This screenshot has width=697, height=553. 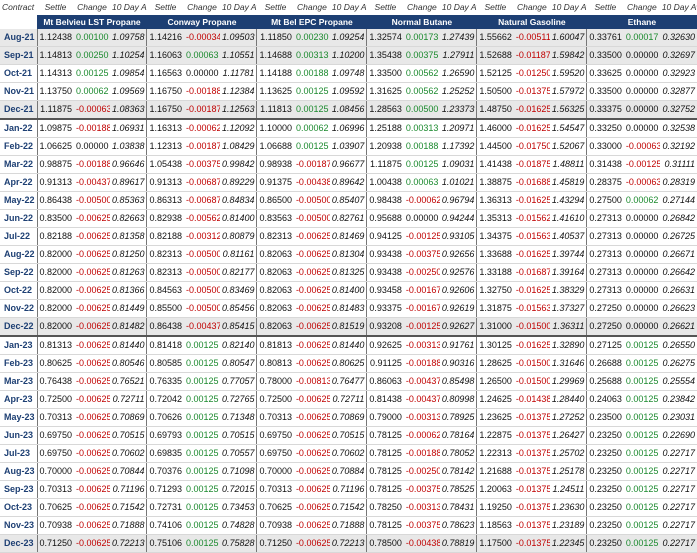 What do you see at coordinates (605, 399) in the screenshot?
I see `settle-cell: 0.24063` at bounding box center [605, 399].